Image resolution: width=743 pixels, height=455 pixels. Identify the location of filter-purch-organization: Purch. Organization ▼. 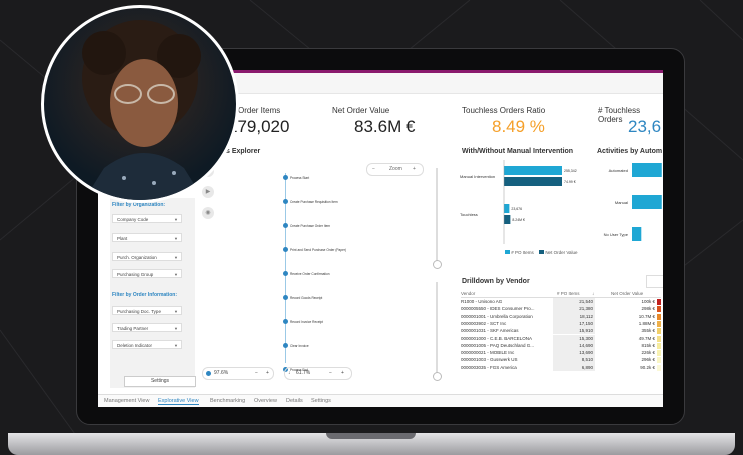
(147, 256).